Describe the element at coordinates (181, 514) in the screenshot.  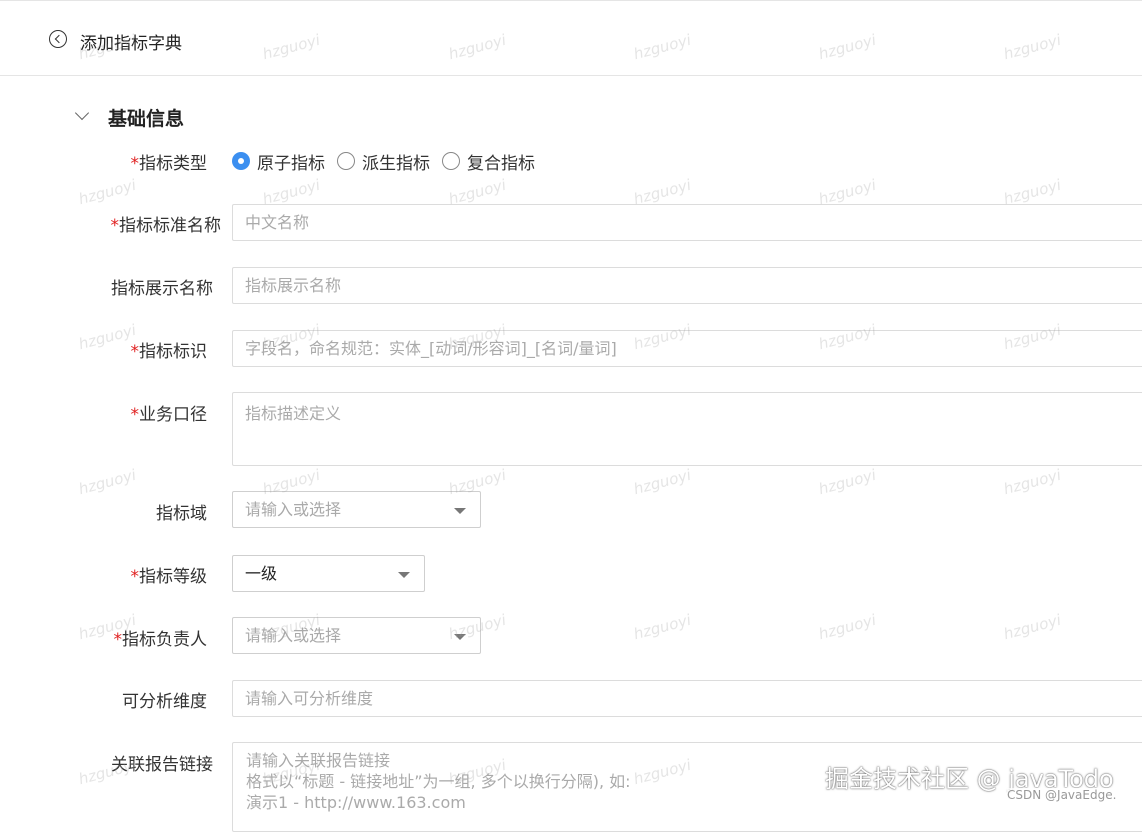
I see `field-label-domain: 指标域` at that location.